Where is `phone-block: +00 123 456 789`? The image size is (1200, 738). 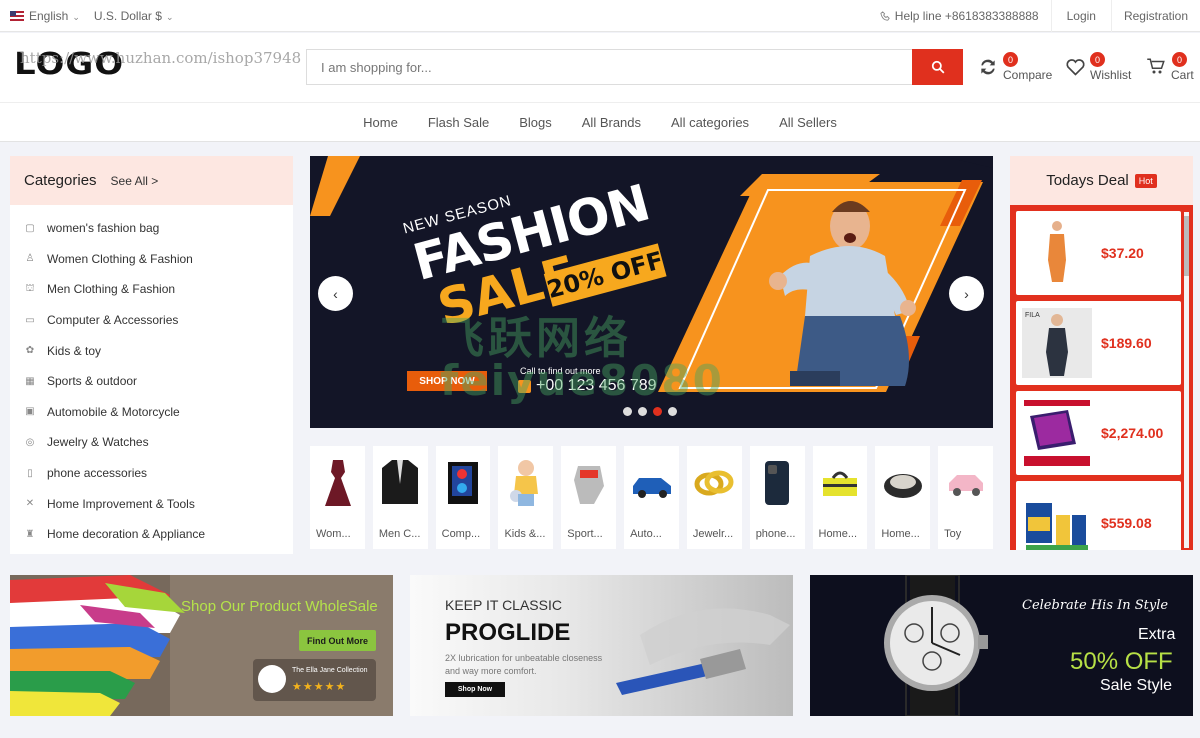
phone-block: +00 123 456 789 is located at coordinates (587, 386).